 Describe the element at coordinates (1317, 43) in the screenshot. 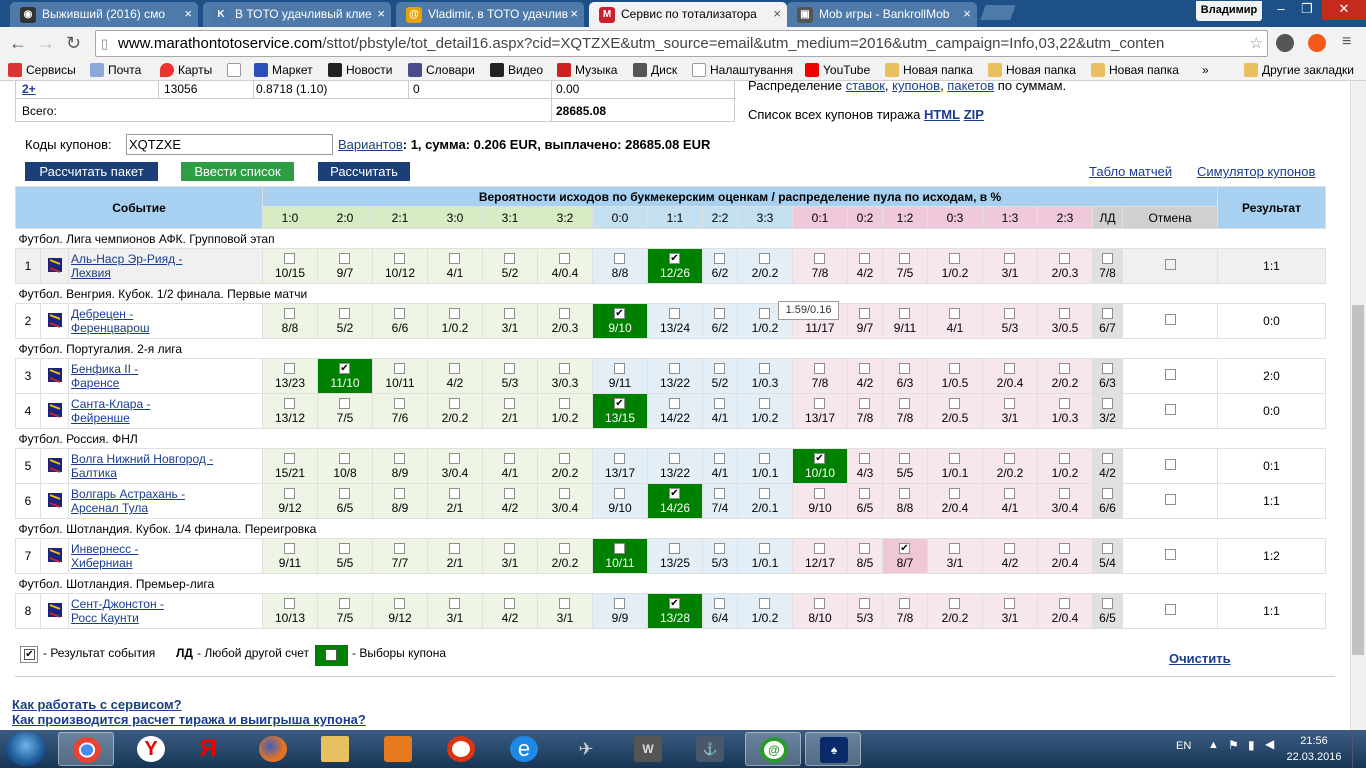

I see `extension-icon` at that location.